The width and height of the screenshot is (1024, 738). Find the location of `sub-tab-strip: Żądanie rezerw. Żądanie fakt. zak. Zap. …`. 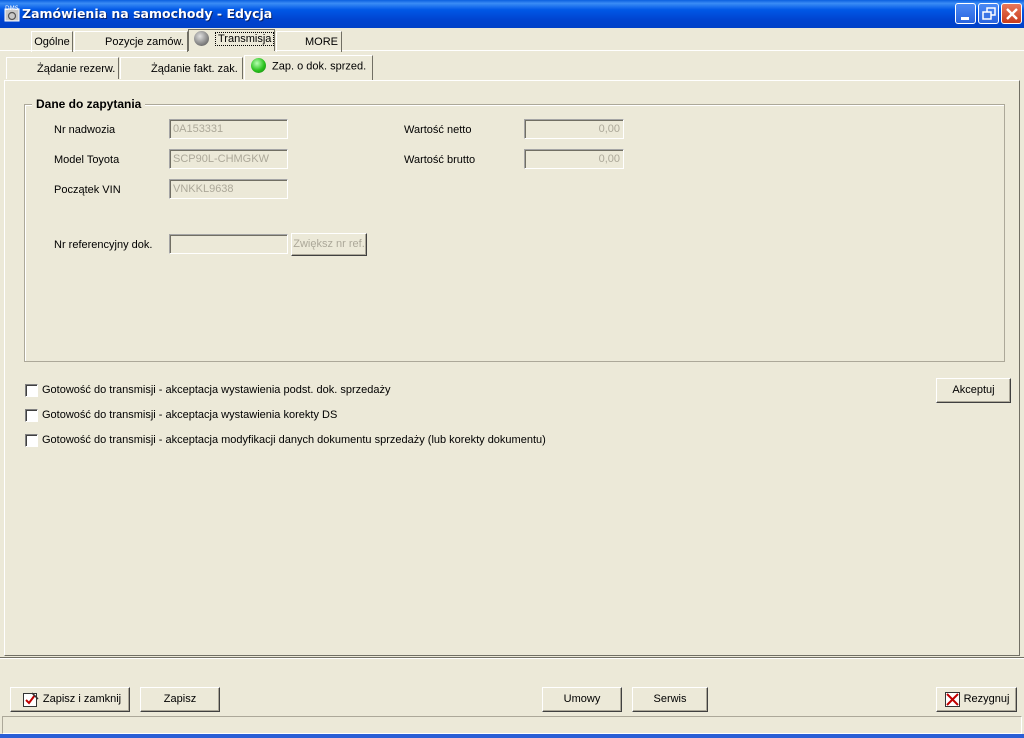

sub-tab-strip: Żądanie rezerw. Żądanie fakt. zak. Zap. … is located at coordinates (512, 67).